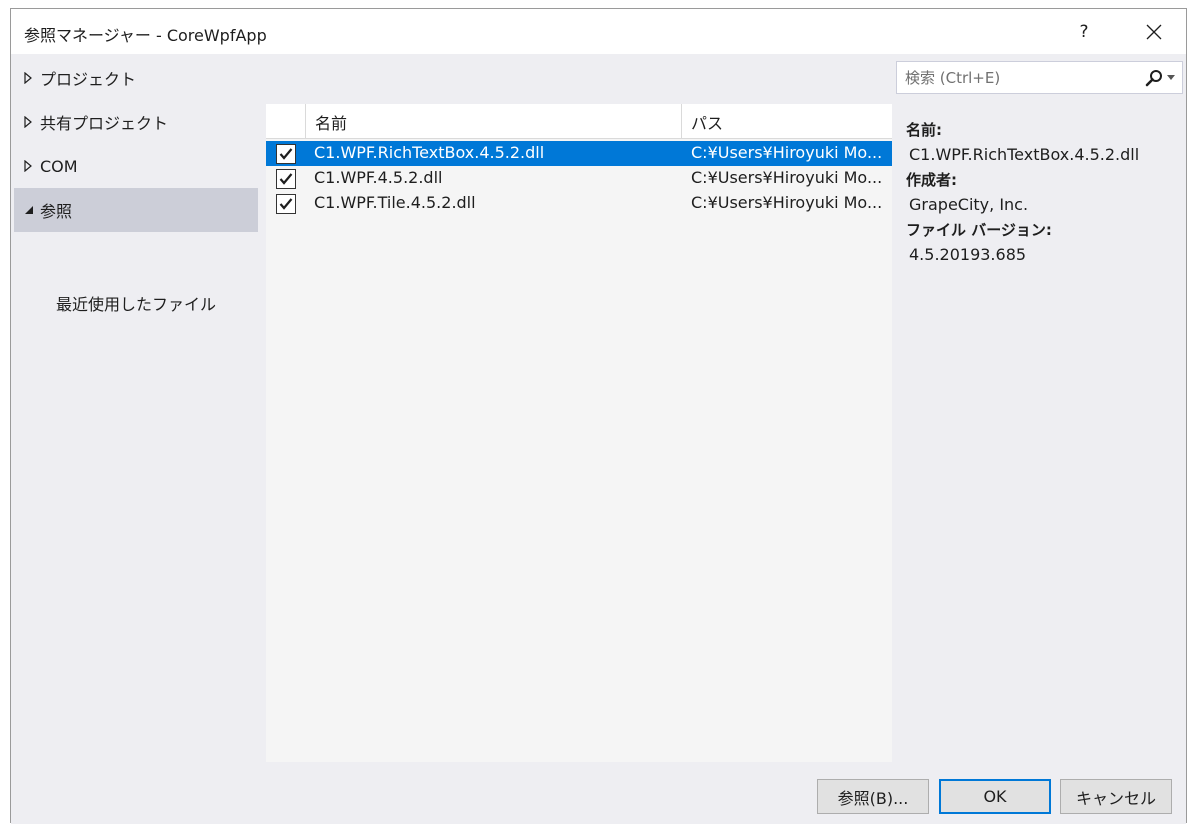 This screenshot has height=831, width=1199. I want to click on close-icon, so click(1154, 31).